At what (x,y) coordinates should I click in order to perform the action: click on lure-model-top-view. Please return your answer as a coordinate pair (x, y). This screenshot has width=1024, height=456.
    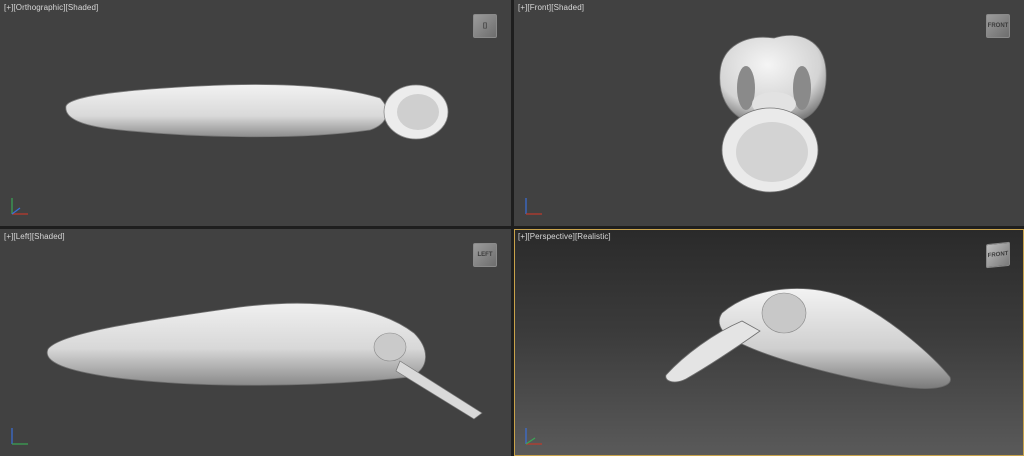
    Looking at the image, I should click on (257, 112).